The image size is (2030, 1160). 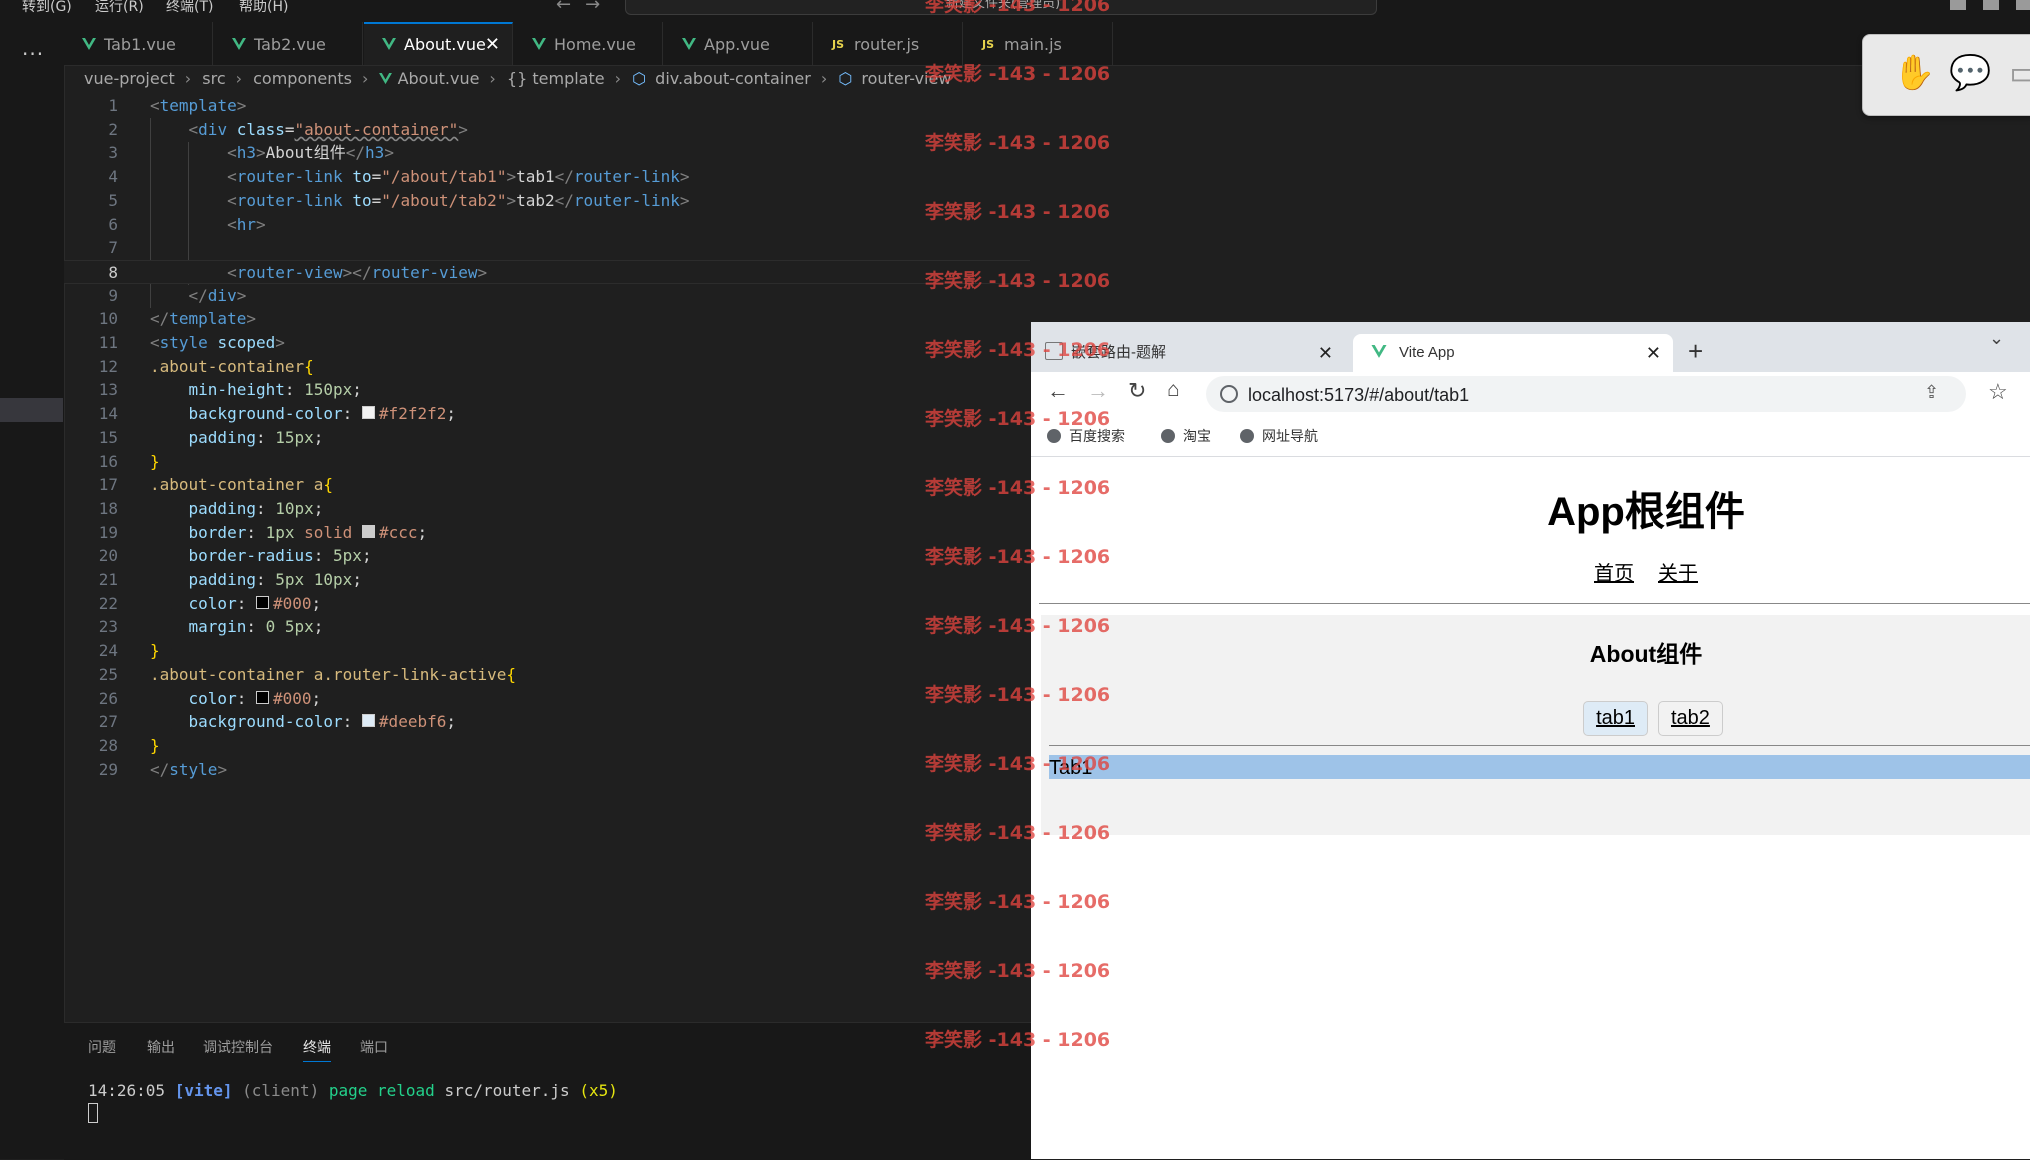 I want to click on code-token: tab1, so click(x=535, y=177).